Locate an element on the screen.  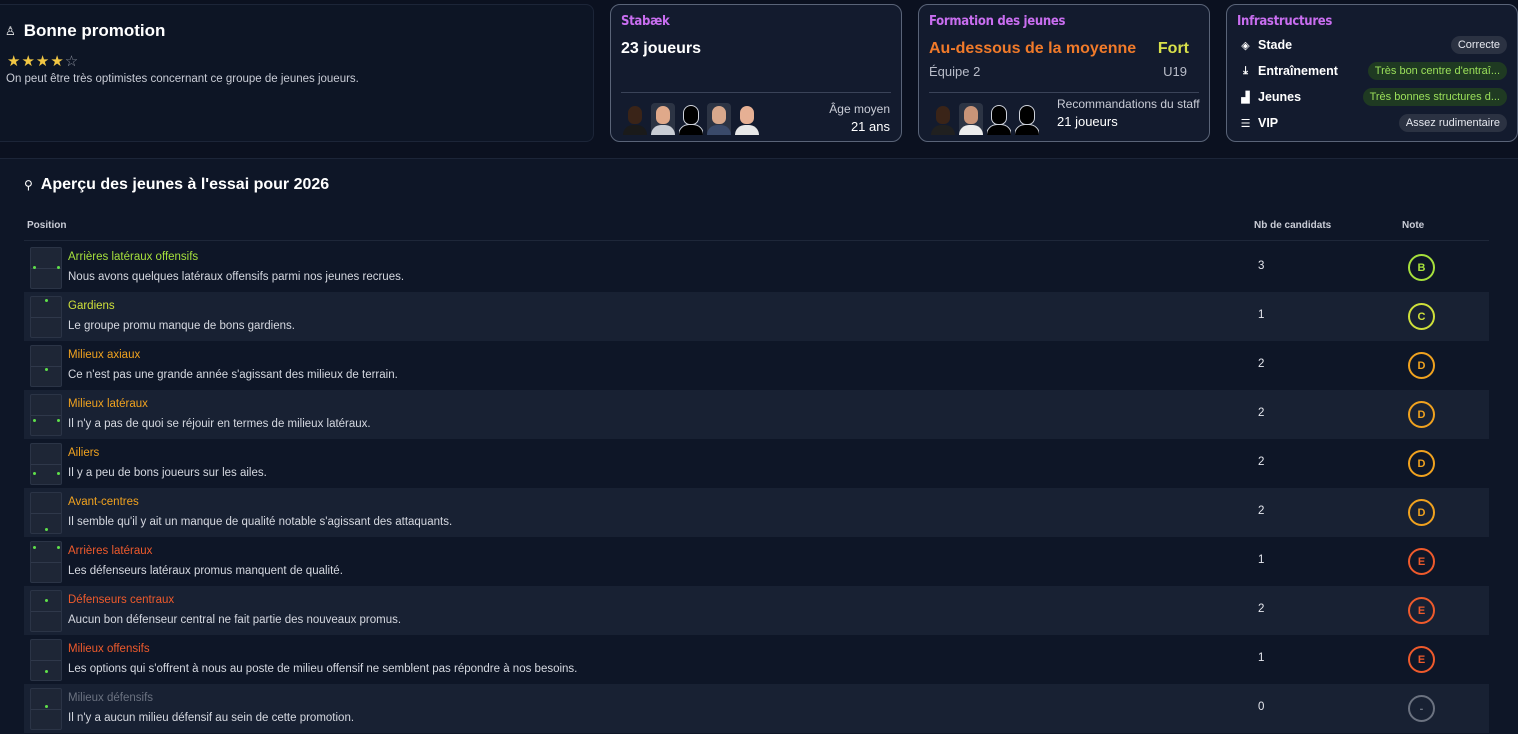
candidate-count: 0 is located at coordinates (1261, 707).